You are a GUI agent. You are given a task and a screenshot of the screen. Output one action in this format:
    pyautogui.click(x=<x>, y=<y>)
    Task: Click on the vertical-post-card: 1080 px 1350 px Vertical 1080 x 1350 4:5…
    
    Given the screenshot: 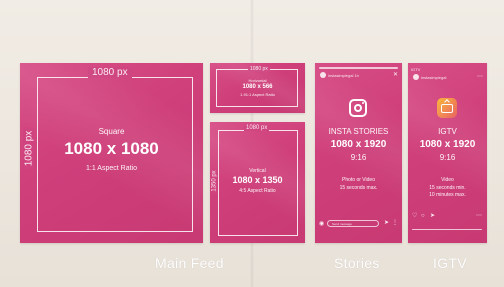 What is the action you would take?
    pyautogui.click(x=257, y=182)
    